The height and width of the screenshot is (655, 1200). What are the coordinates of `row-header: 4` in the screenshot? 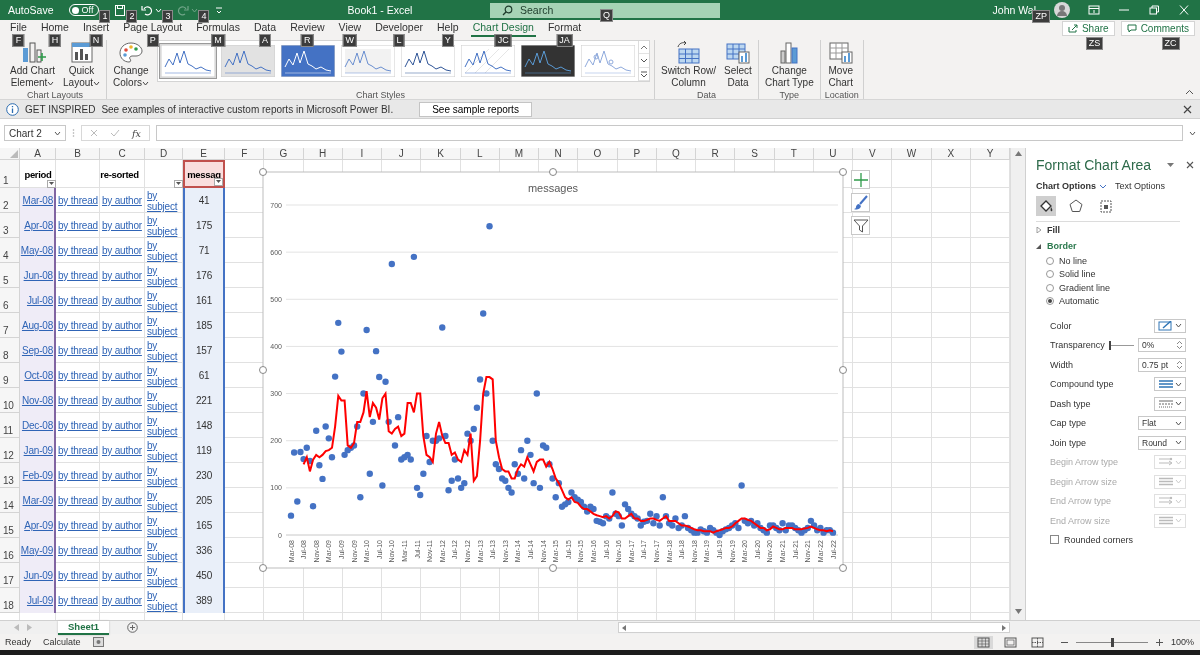 It's located at (10, 250).